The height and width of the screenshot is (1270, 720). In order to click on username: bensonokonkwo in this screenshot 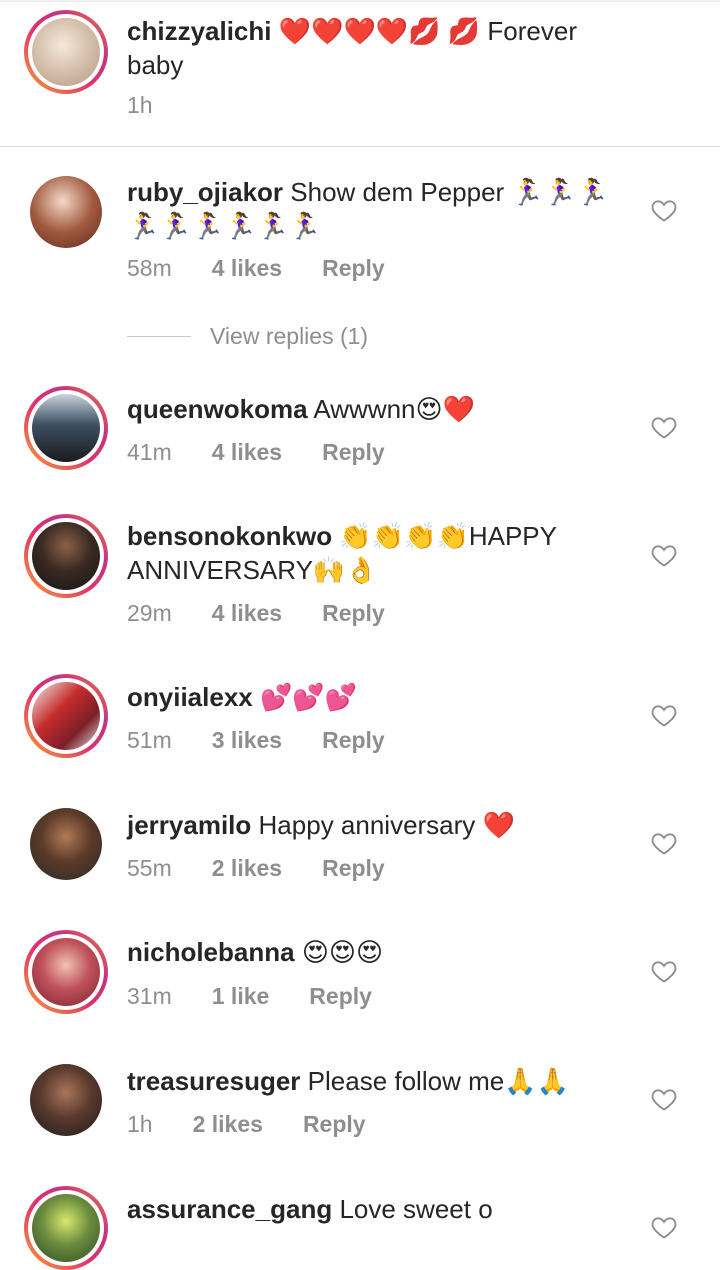, I will do `click(229, 536)`.